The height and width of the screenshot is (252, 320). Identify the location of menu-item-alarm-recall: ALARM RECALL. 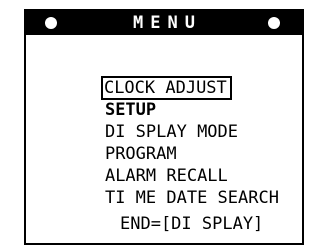
(170, 164).